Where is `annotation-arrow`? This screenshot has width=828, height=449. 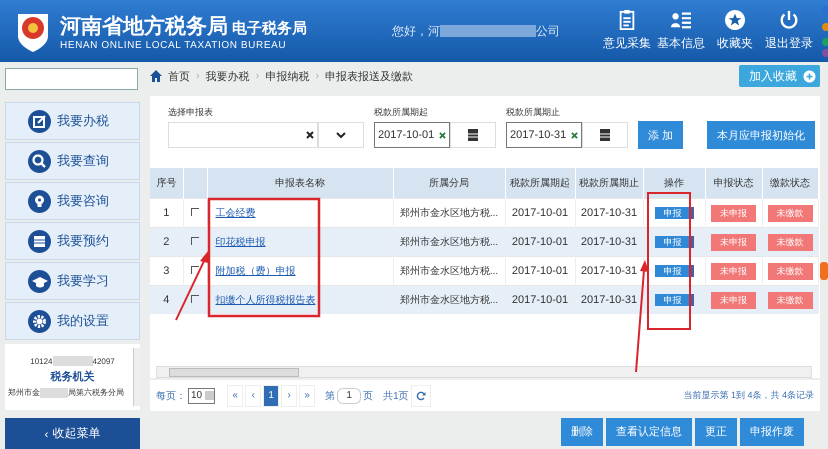 annotation-arrow is located at coordinates (191, 285).